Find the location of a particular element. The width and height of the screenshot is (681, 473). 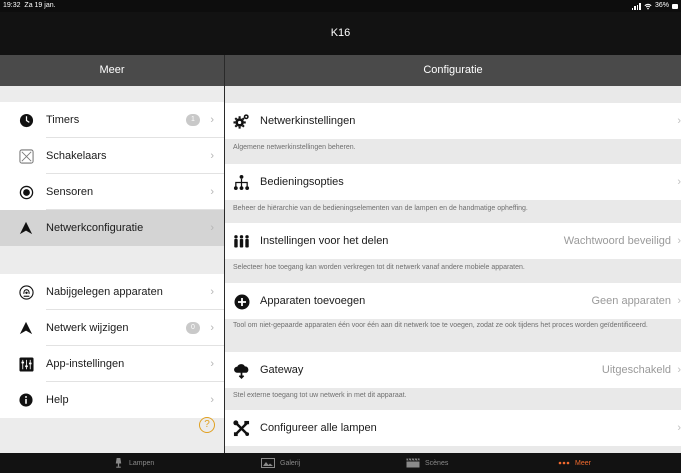

scenes-icon is located at coordinates (413, 463).